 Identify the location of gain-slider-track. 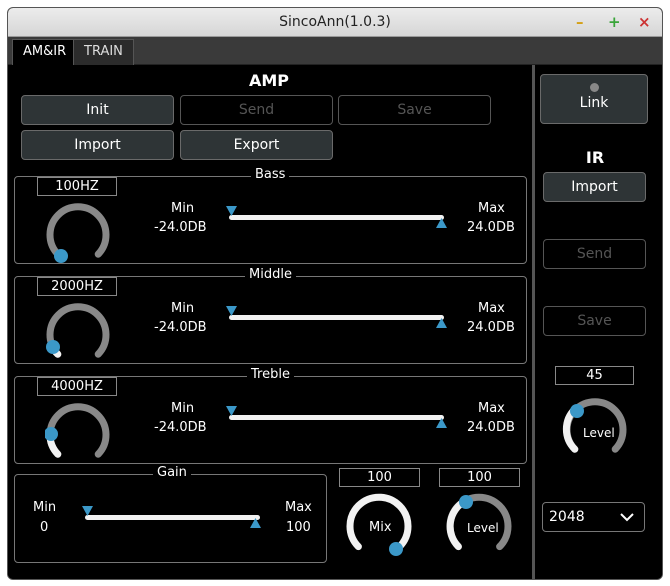
(172, 517).